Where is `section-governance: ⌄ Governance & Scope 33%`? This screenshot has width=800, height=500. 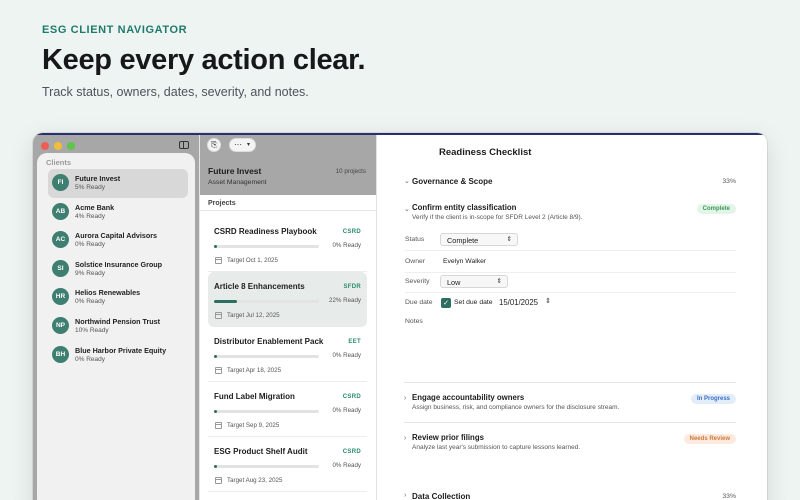 section-governance: ⌄ Governance & Scope 33% is located at coordinates (570, 184).